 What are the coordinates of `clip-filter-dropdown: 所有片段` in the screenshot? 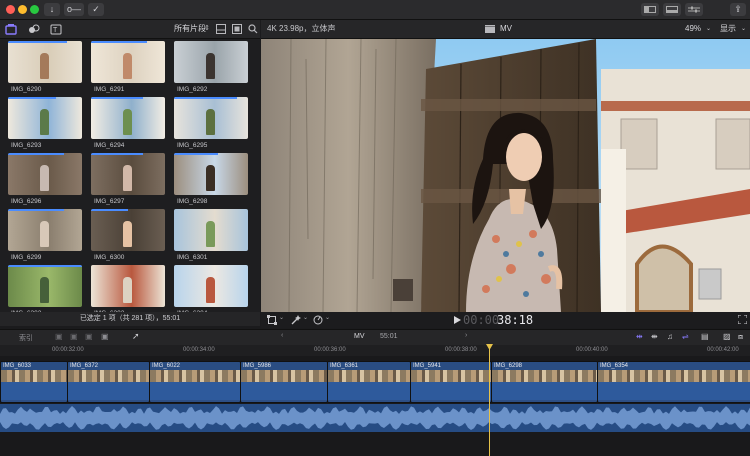 It's located at (190, 29).